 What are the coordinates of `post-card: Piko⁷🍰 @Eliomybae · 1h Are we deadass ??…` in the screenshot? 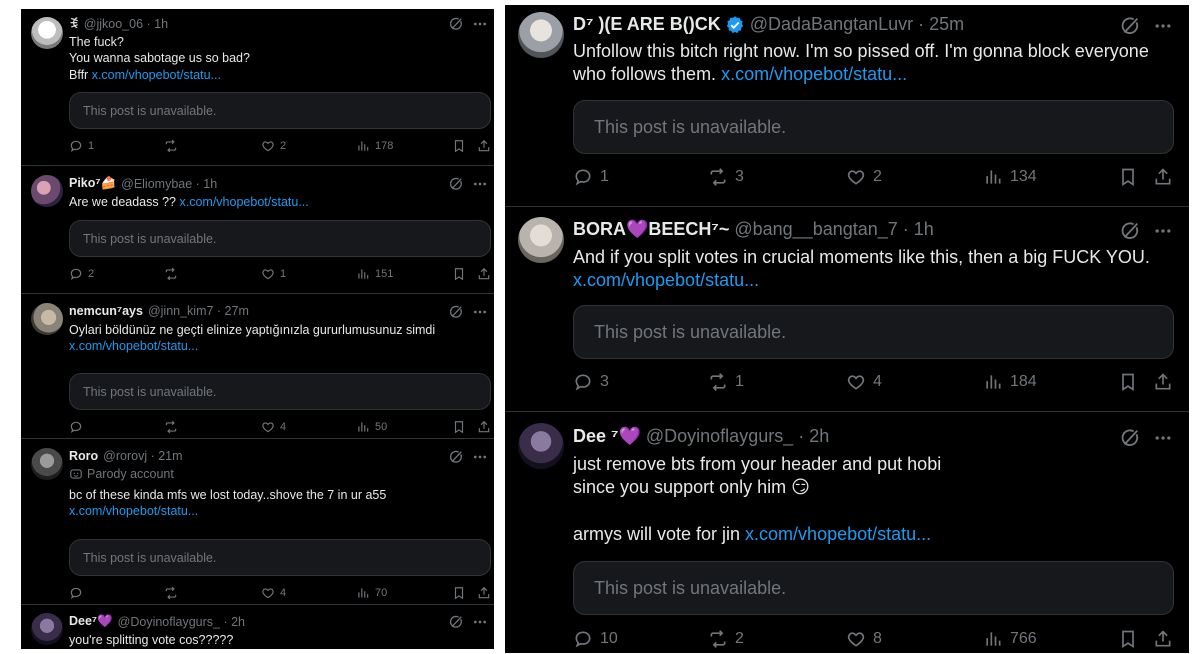 It's located at (257, 229).